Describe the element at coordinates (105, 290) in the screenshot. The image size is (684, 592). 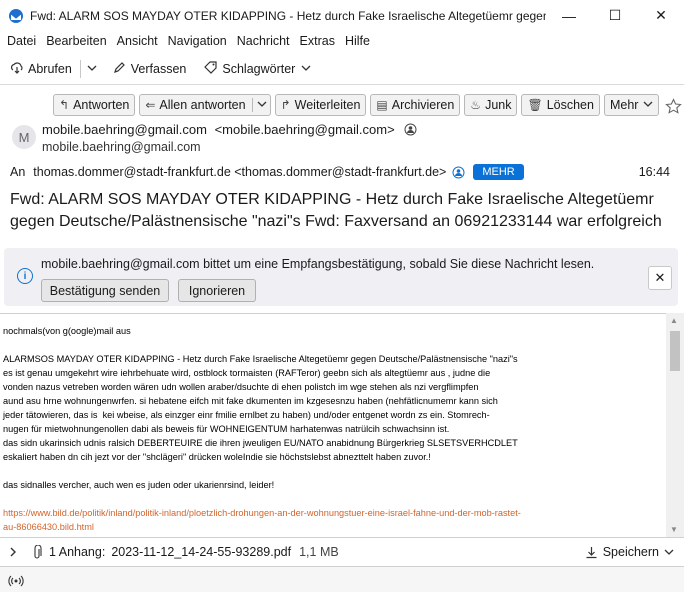
I see `send-receipt-button: Bestätigung senden` at that location.